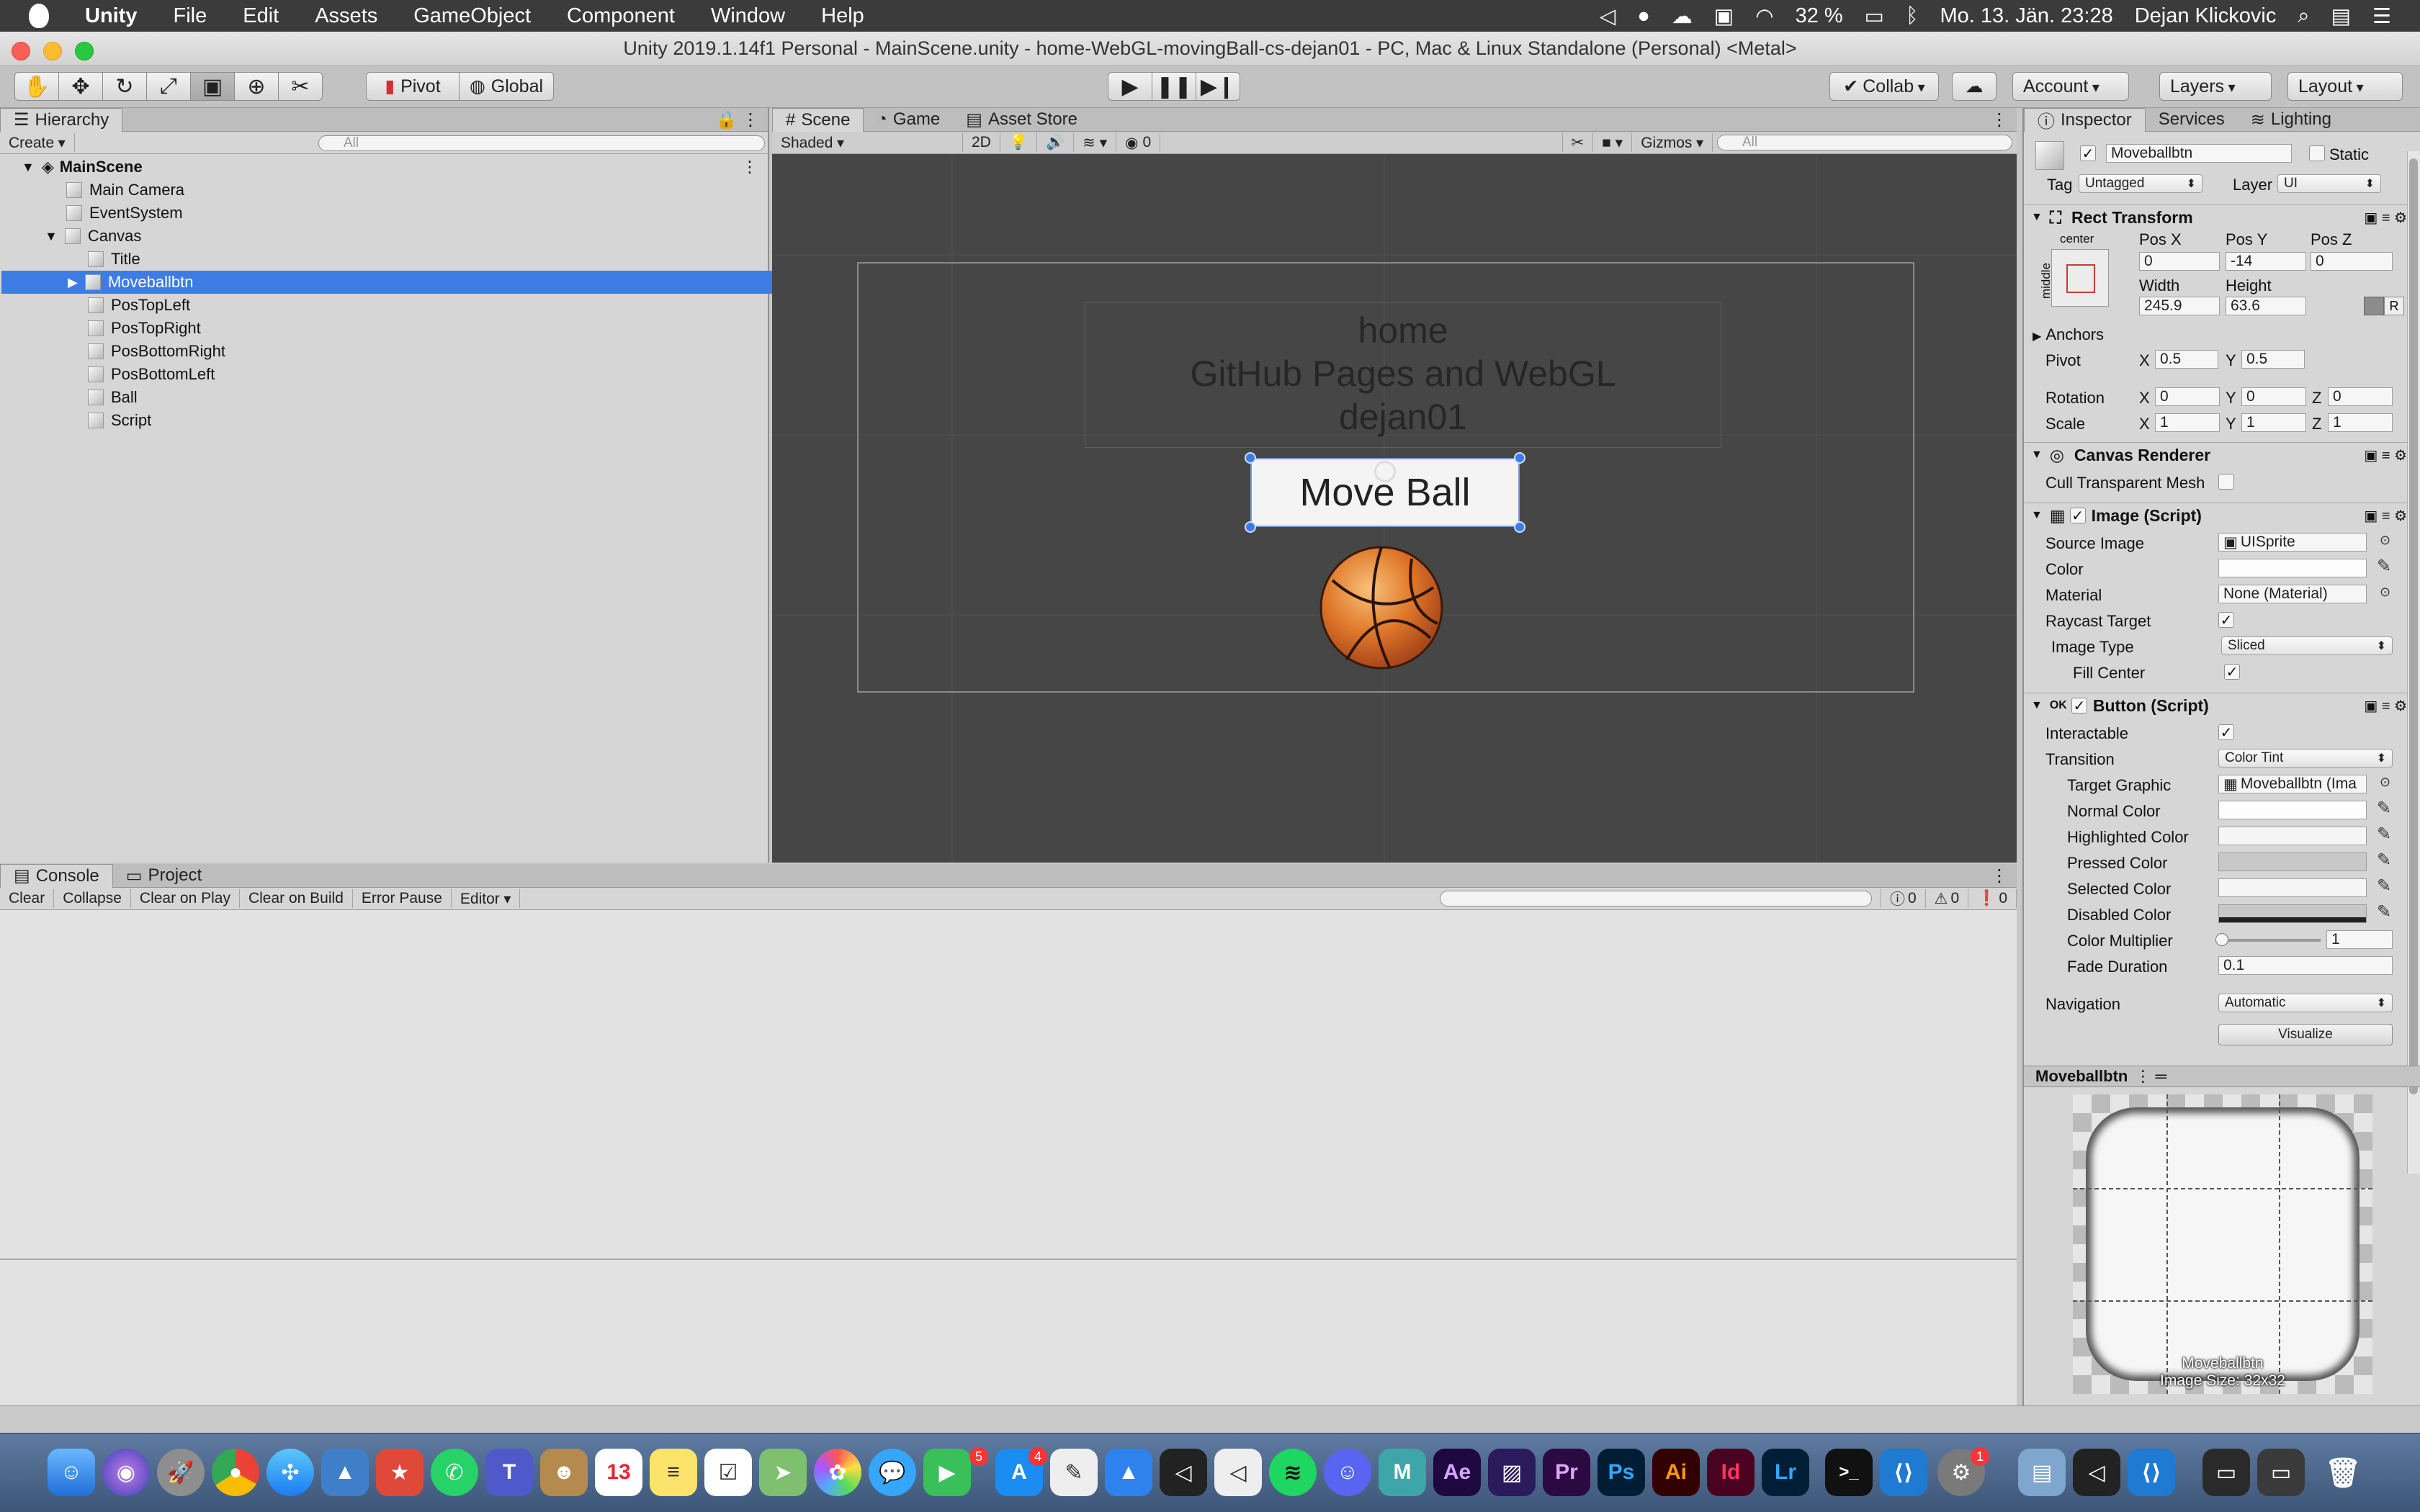 This screenshot has width=2420, height=1512. What do you see at coordinates (92, 898) in the screenshot?
I see `collapse-button: Collapse` at bounding box center [92, 898].